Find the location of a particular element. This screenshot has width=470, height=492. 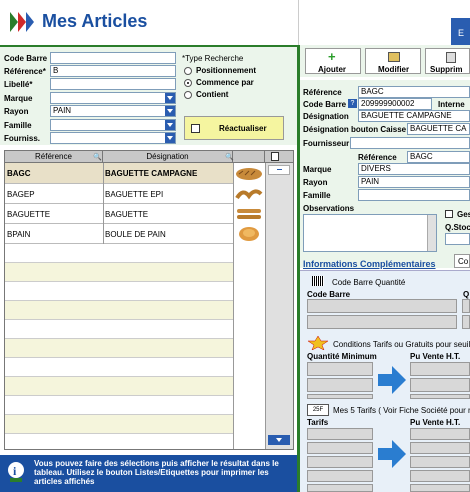

detail-rayon-label: Rayon is located at coordinates (315, 182).